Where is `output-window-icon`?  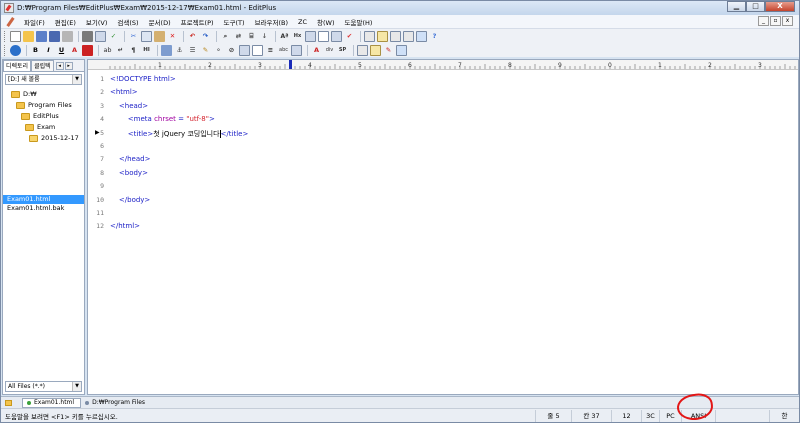 output-window-icon is located at coordinates (408, 36).